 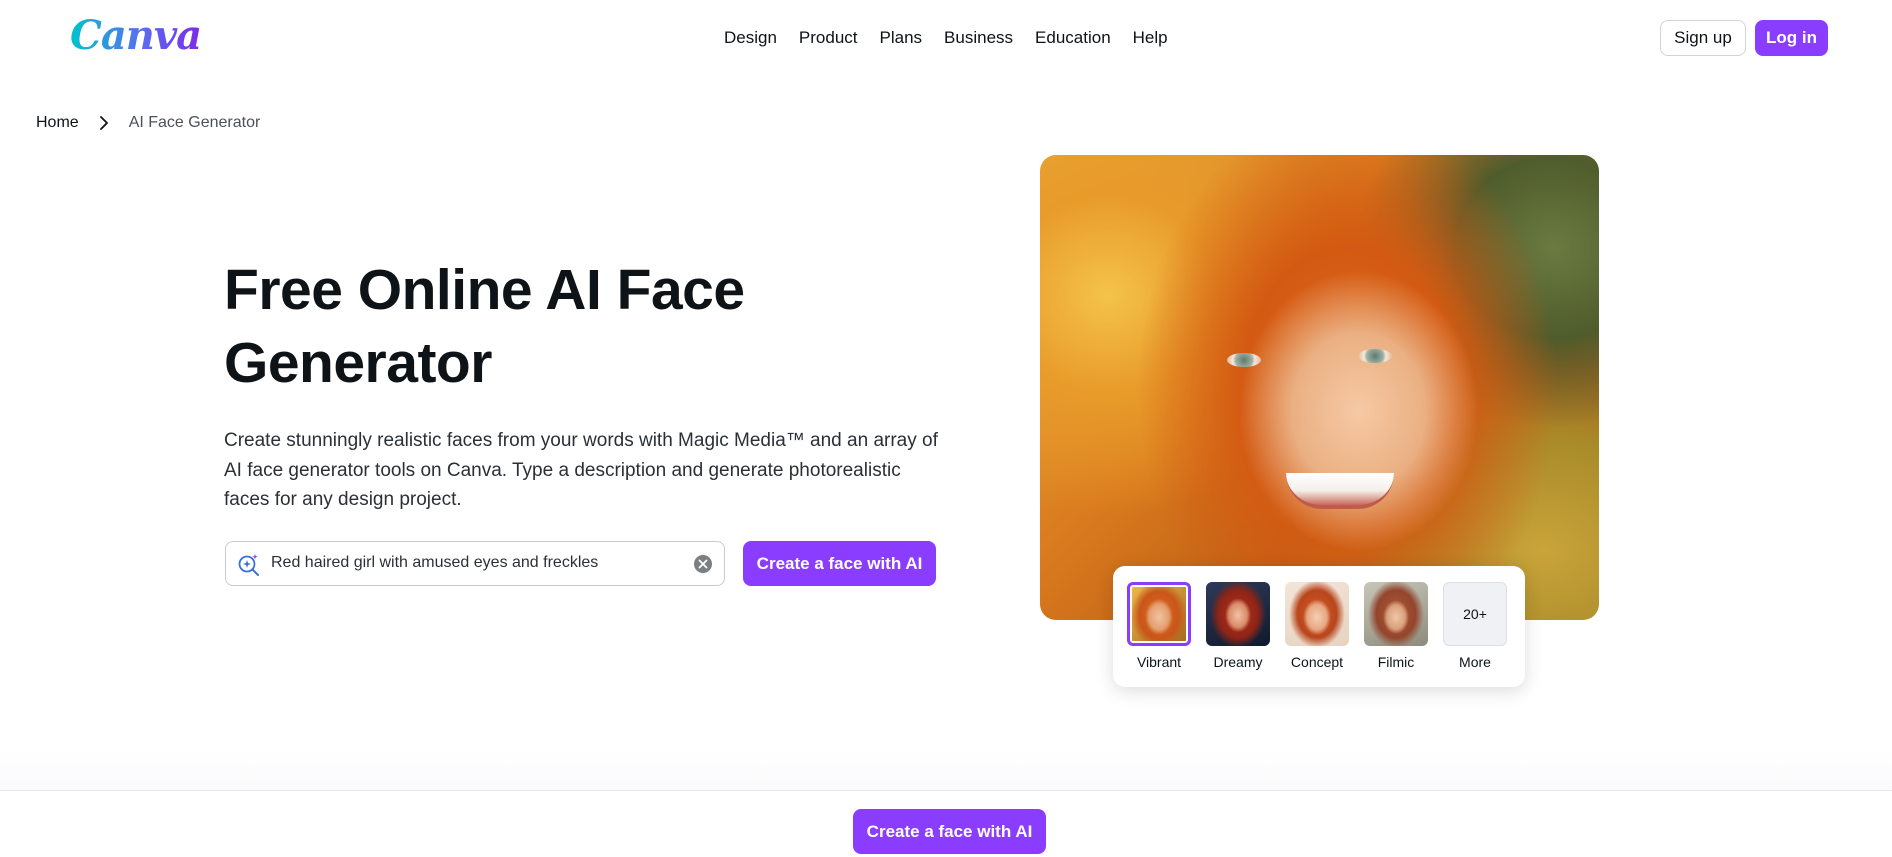 I want to click on style-option-concept: Concept, so click(x=1317, y=626).